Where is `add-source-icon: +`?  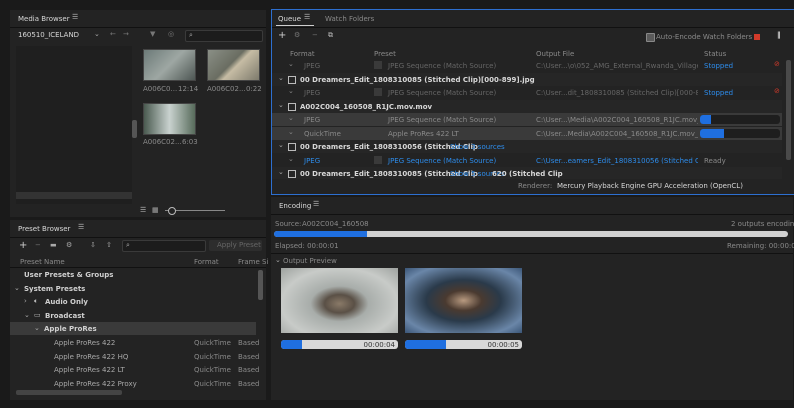
add-source-icon: + is located at coordinates (282, 35).